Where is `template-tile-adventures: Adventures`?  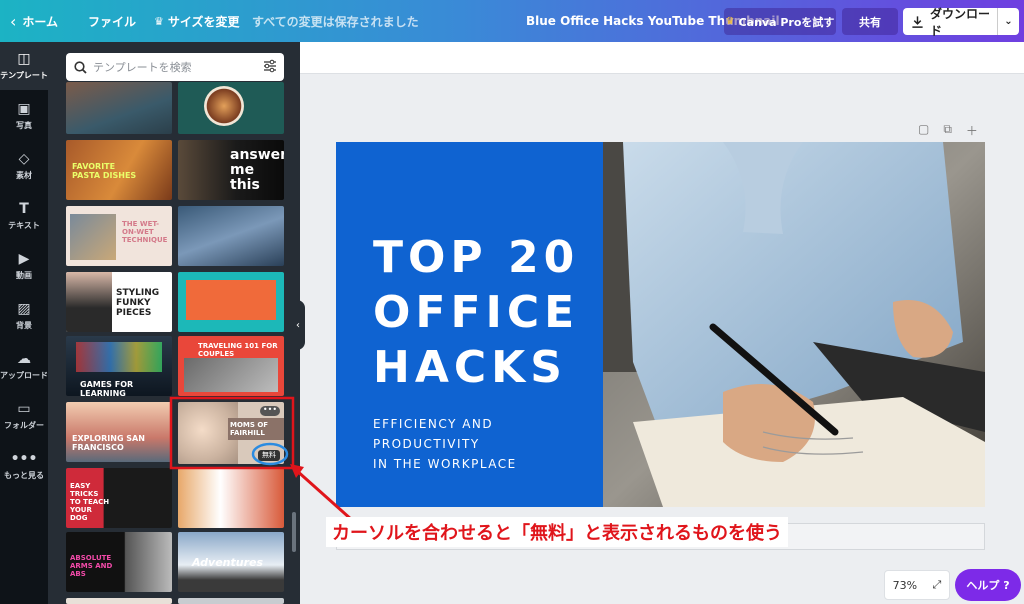
template-tile-adventures: Adventures is located at coordinates (231, 562).